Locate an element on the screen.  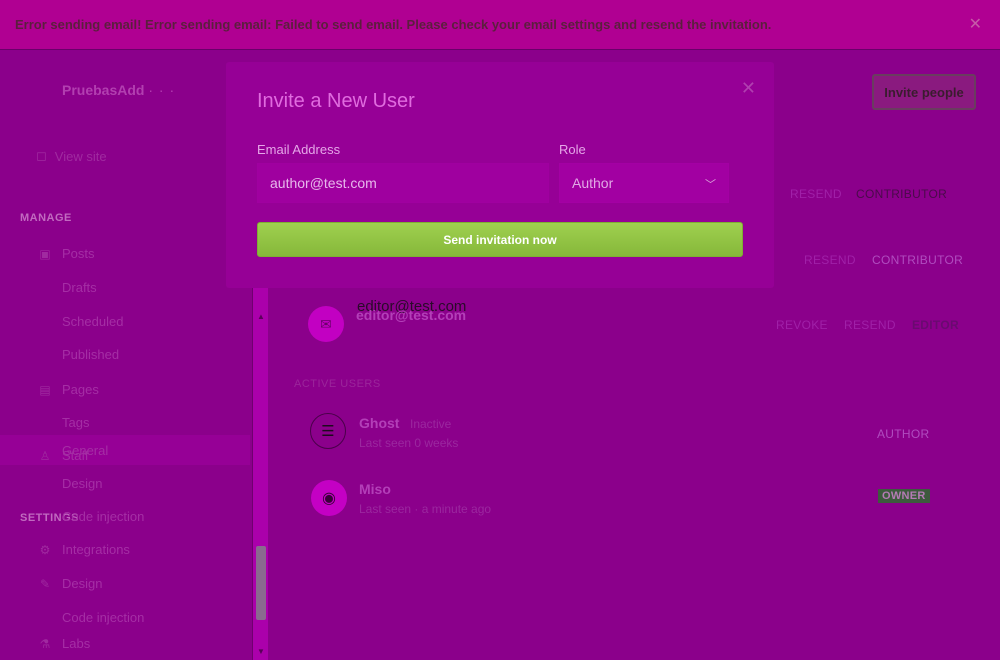
nav-tags-label: Tags is located at coordinates (76, 422).